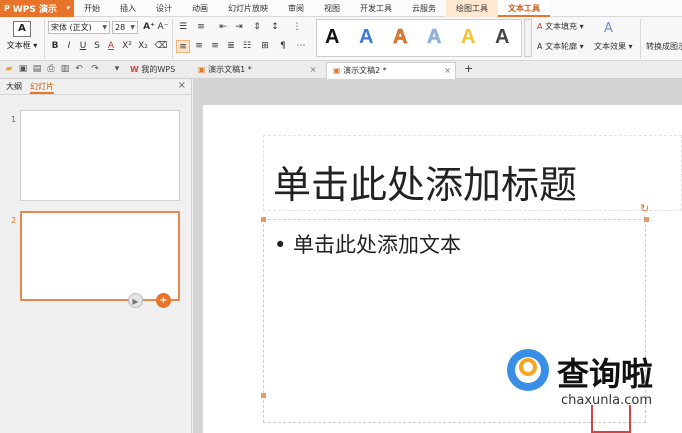 The image size is (682, 433). Describe the element at coordinates (183, 27) in the screenshot. I see `bullets-icon: ☰` at that location.